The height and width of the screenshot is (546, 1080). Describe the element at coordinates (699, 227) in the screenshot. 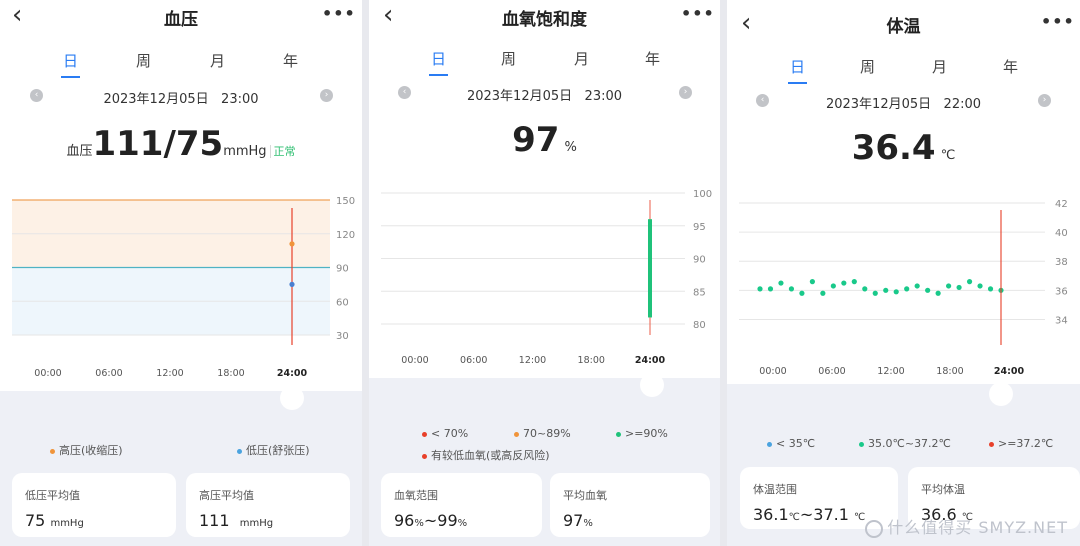

I see `y-tick-label: 95` at that location.